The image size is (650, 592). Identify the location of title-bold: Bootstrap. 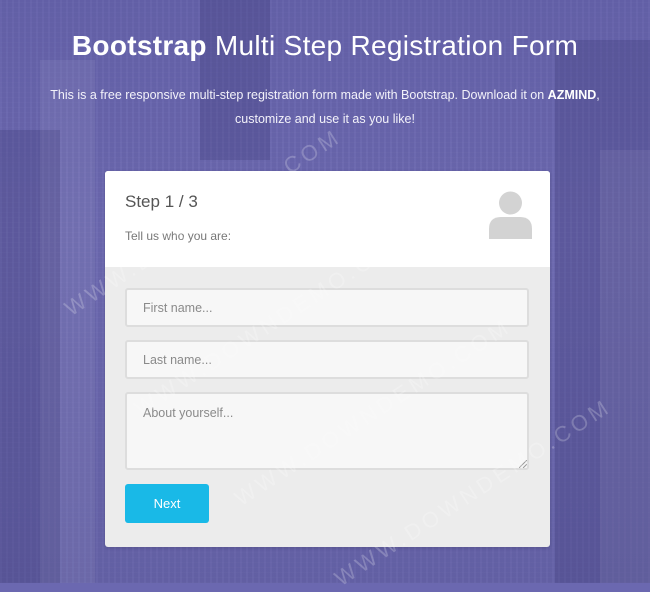
(139, 45).